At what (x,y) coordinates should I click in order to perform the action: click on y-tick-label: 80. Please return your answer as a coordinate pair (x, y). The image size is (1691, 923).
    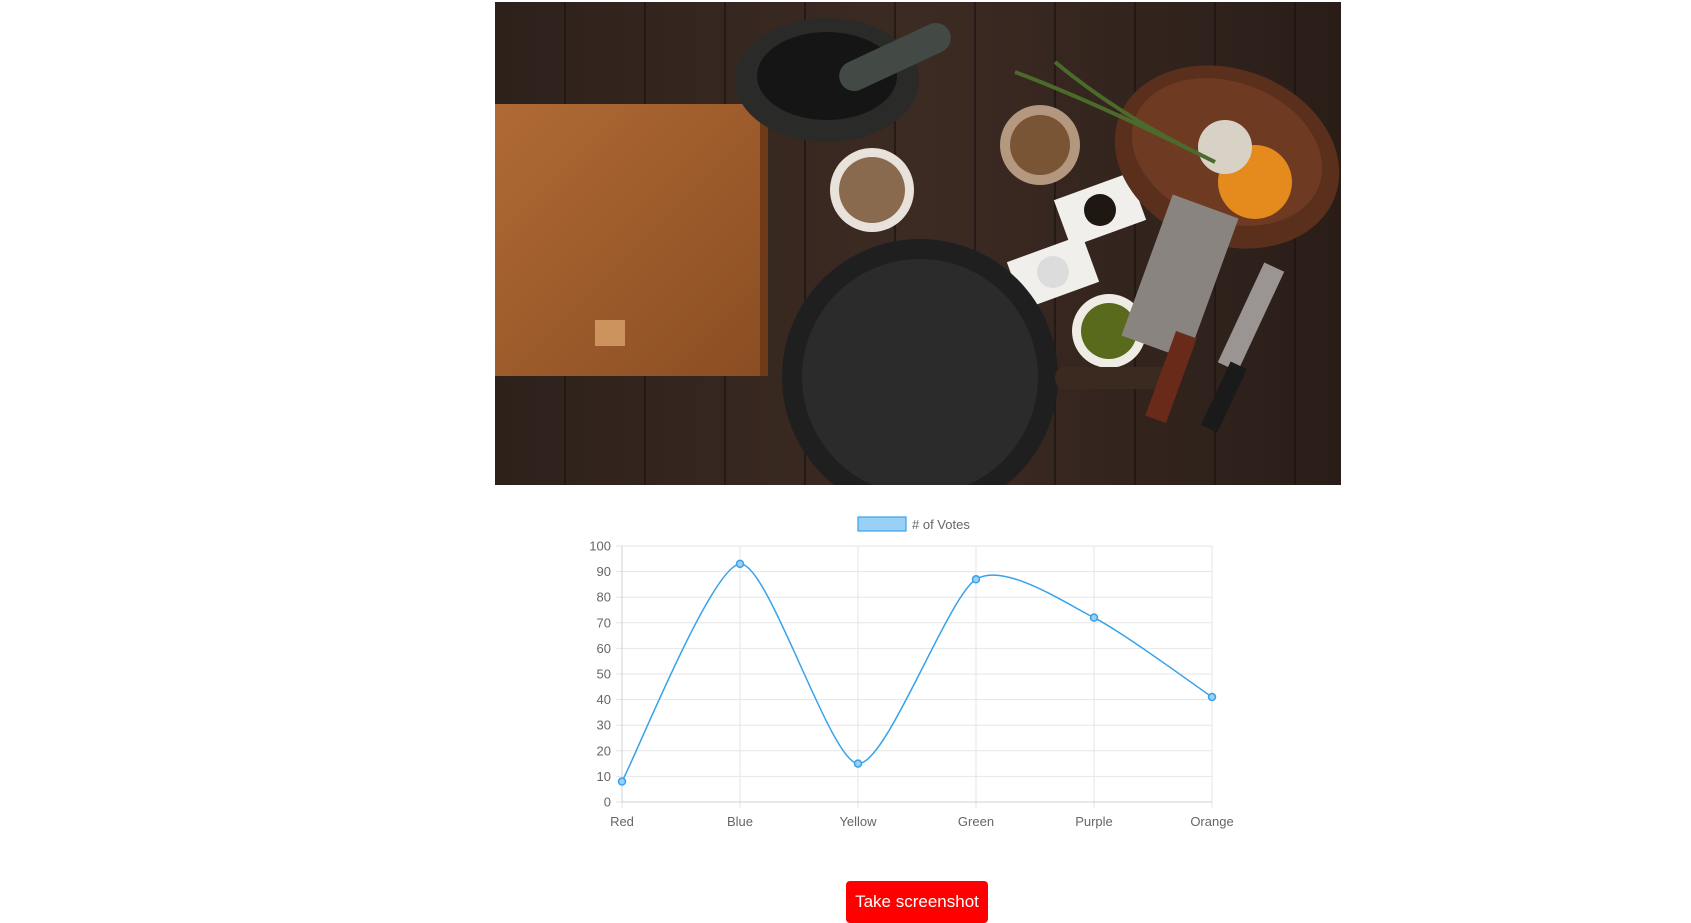
    Looking at the image, I should click on (604, 597).